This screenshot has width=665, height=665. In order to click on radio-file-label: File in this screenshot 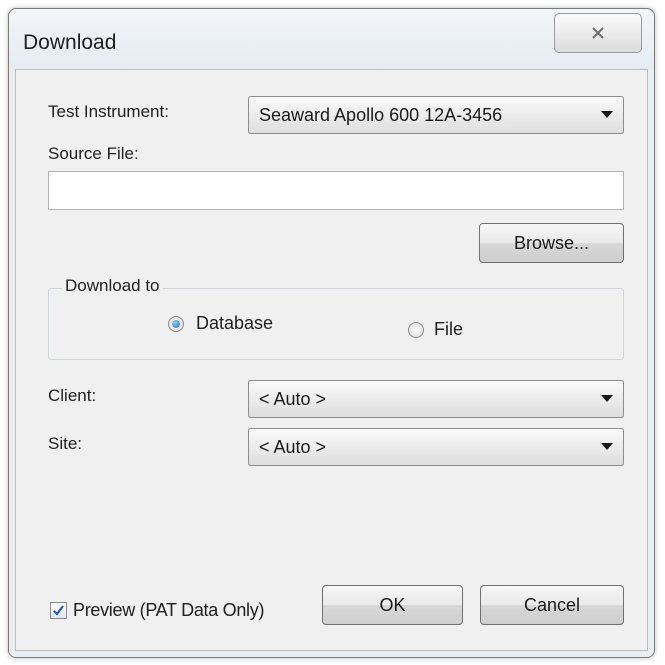, I will do `click(448, 329)`.